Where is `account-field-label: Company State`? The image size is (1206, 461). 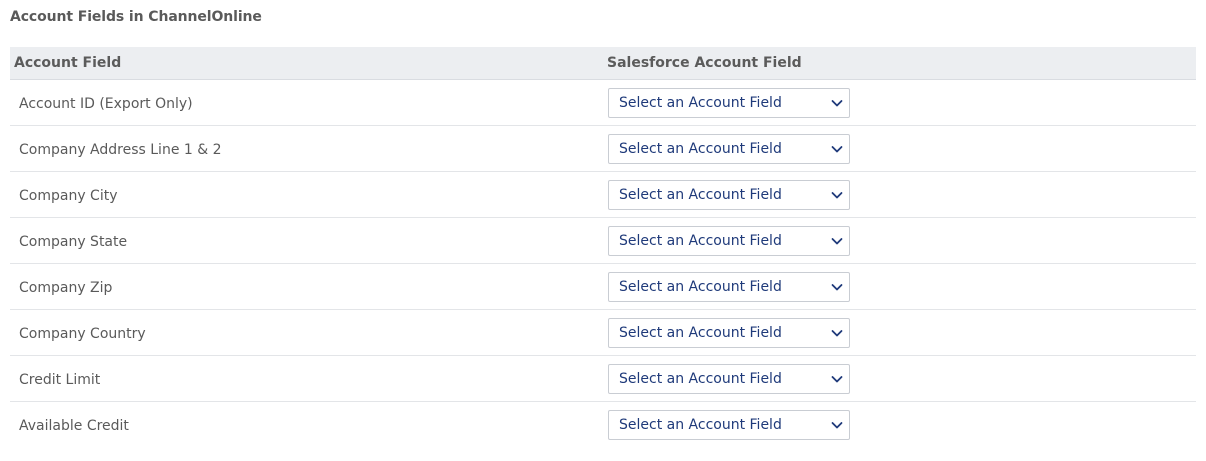
account-field-label: Company State is located at coordinates (73, 242).